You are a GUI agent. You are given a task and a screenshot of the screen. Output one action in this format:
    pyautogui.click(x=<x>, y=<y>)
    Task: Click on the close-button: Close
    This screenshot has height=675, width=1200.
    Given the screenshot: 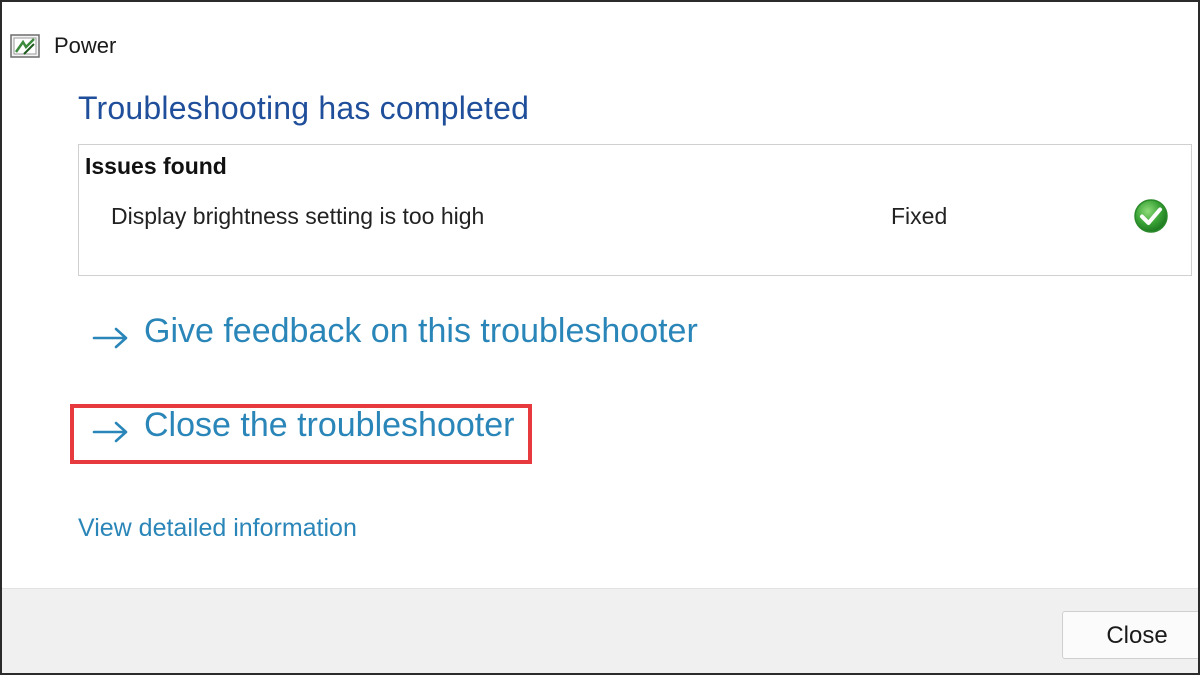 What is the action you would take?
    pyautogui.click(x=1130, y=635)
    